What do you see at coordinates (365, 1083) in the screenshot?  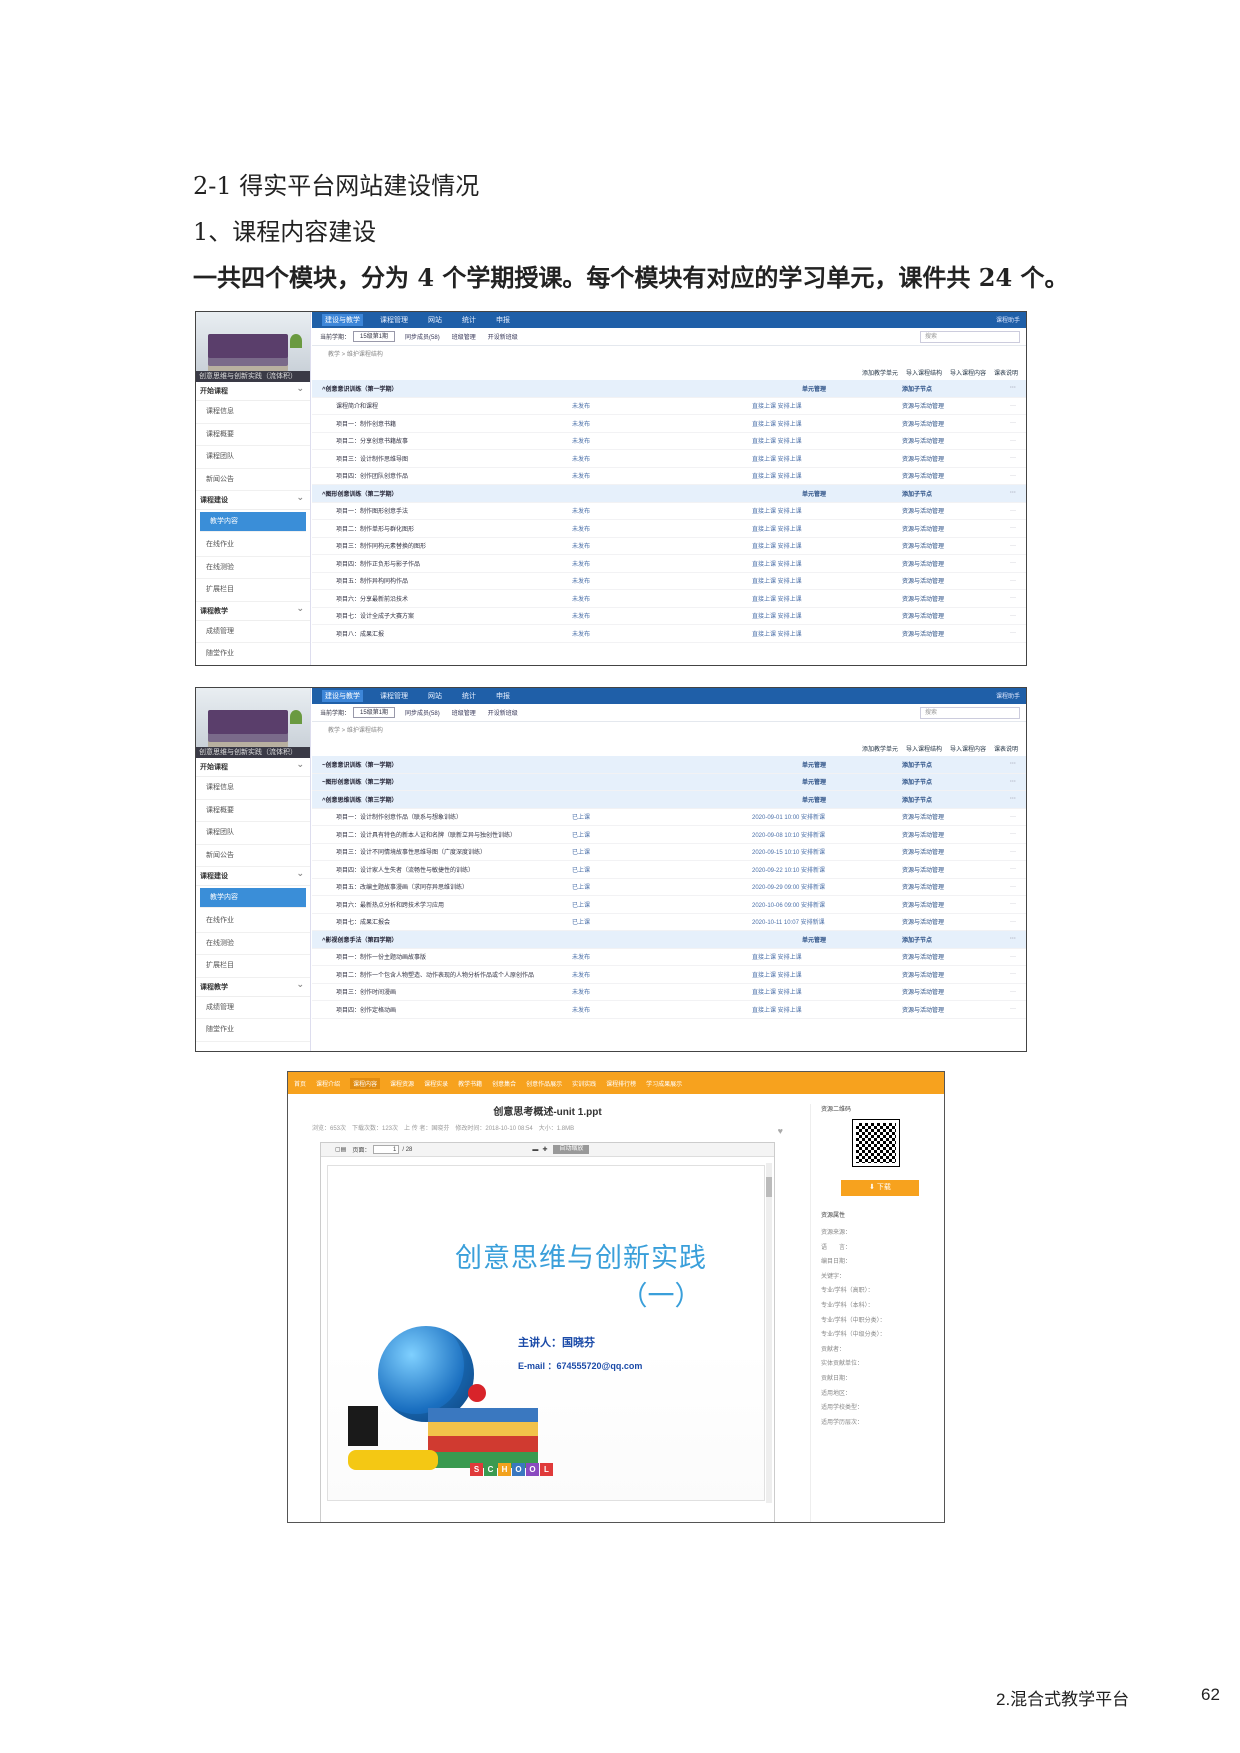 I see `nav-item: 课程内容` at bounding box center [365, 1083].